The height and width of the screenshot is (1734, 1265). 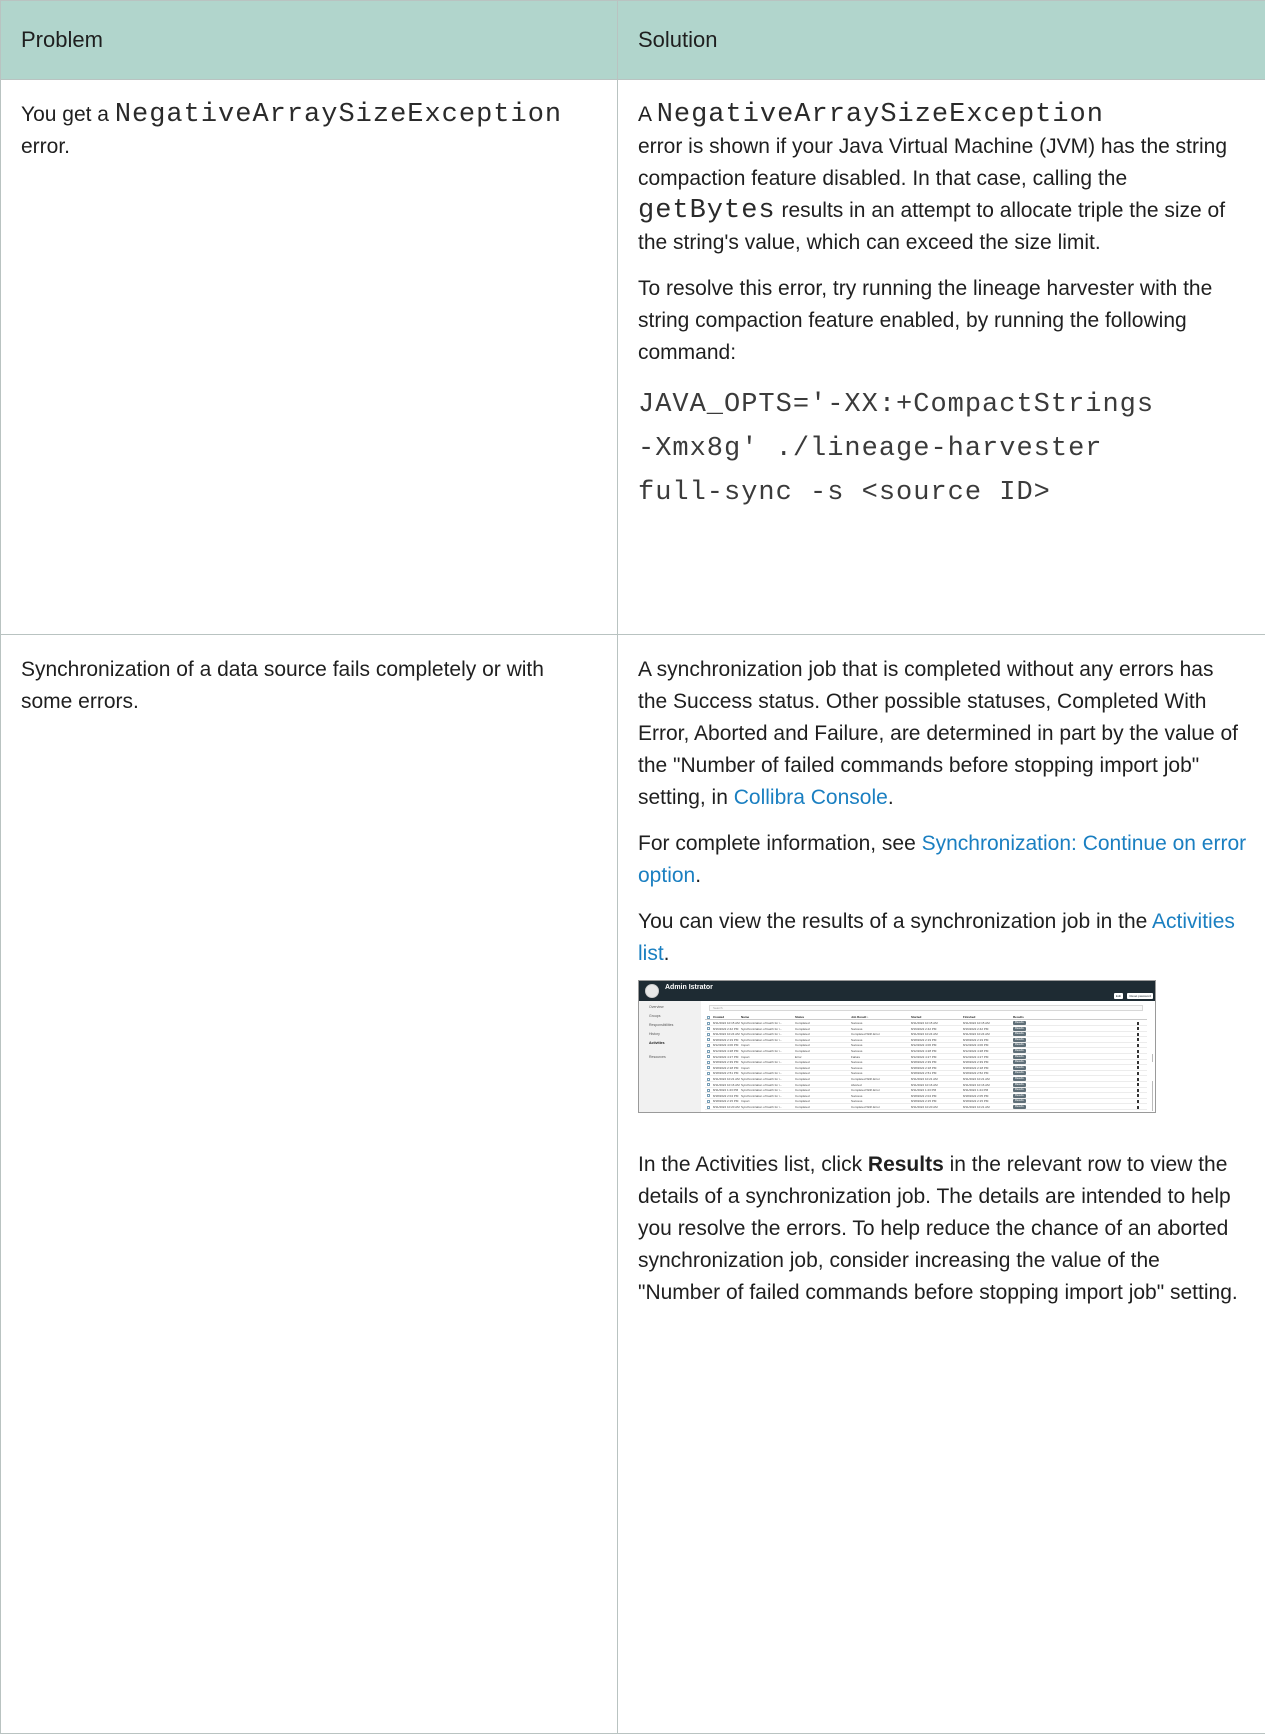 What do you see at coordinates (942, 405) in the screenshot?
I see `command-line: JAVA_OPTS='-XX:+CompactStrings` at bounding box center [942, 405].